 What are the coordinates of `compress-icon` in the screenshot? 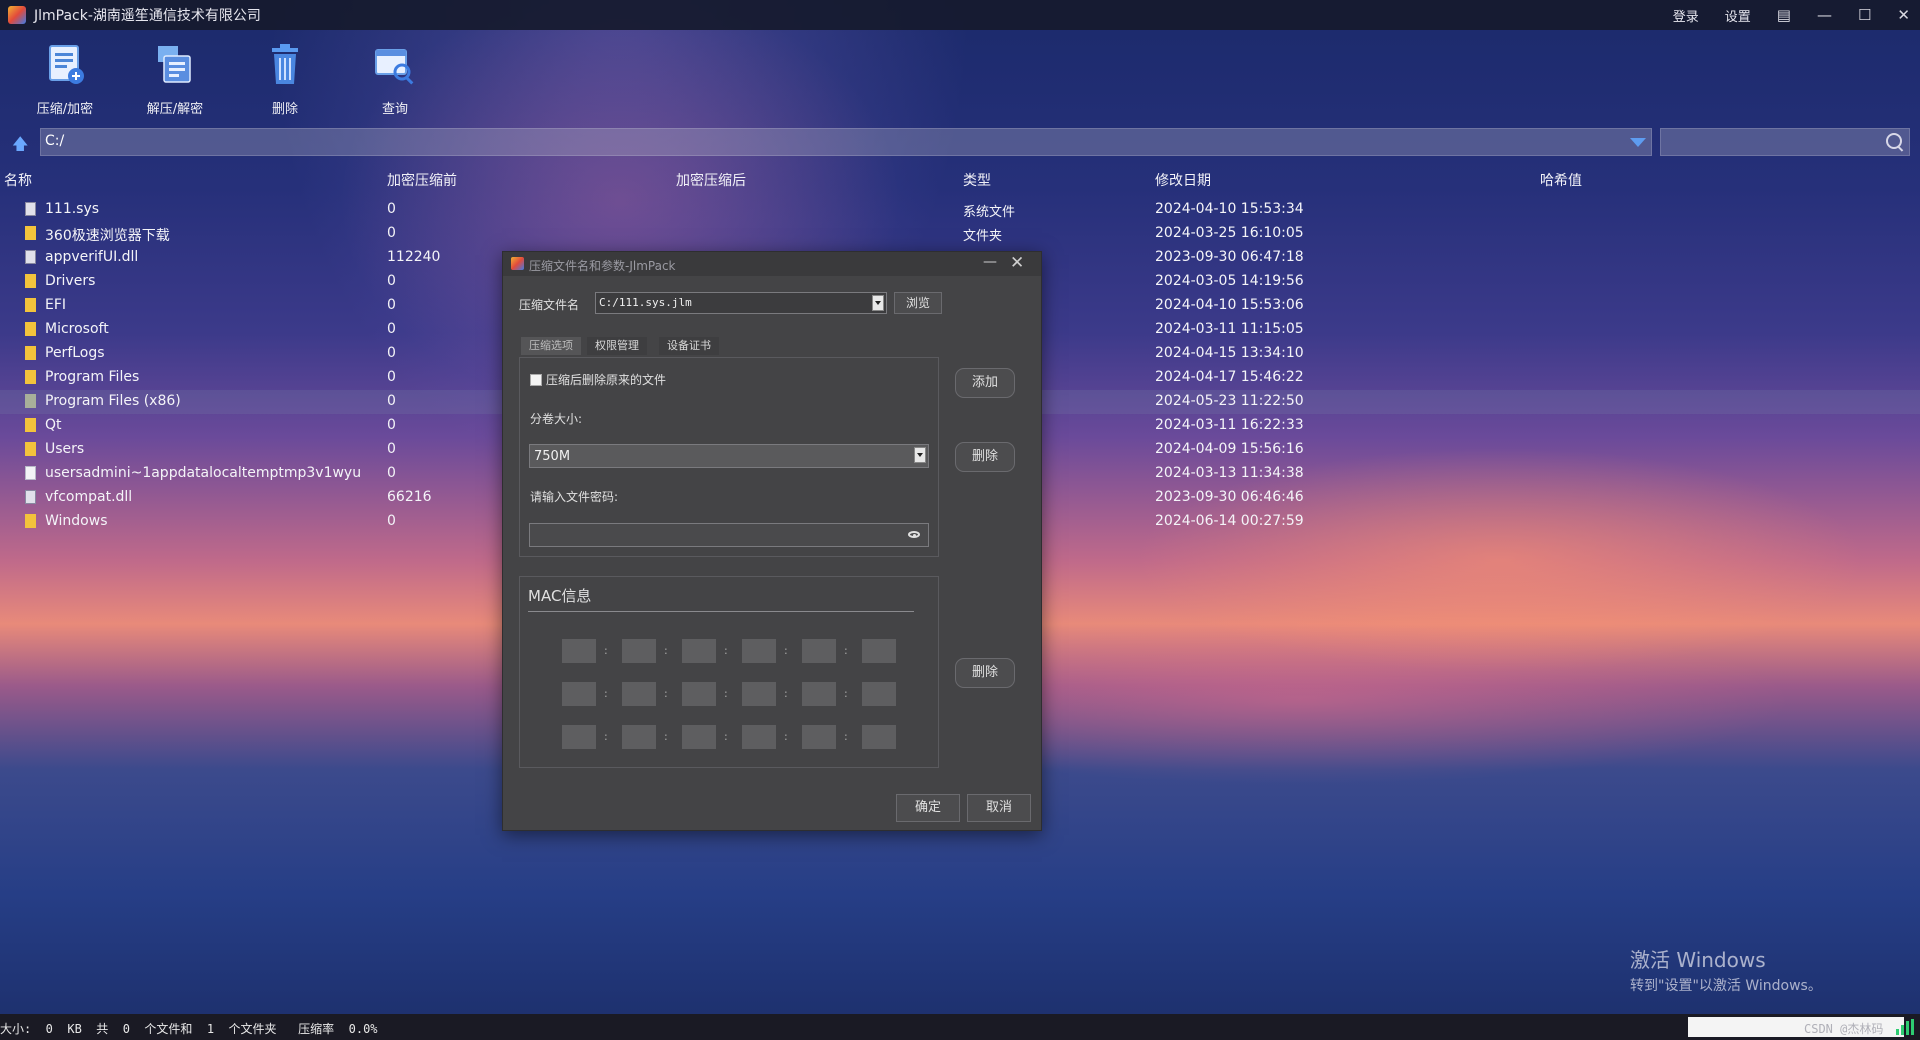 It's located at (65, 65).